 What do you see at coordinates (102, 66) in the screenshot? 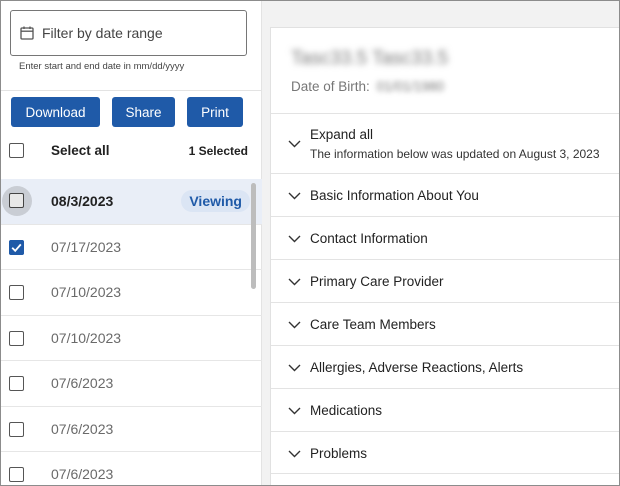
I see `date-format-hint: Enter start and end date in mm/dd/yyyy` at bounding box center [102, 66].